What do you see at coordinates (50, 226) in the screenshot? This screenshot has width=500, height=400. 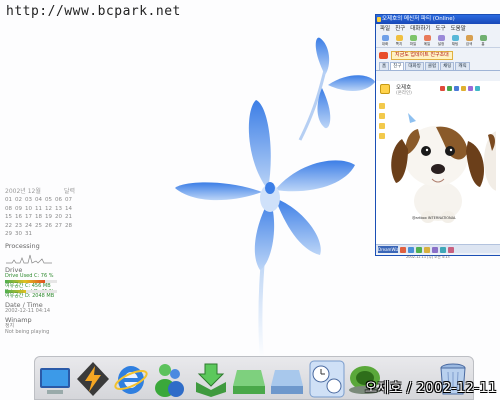 I see `calendar-day: 26` at bounding box center [50, 226].